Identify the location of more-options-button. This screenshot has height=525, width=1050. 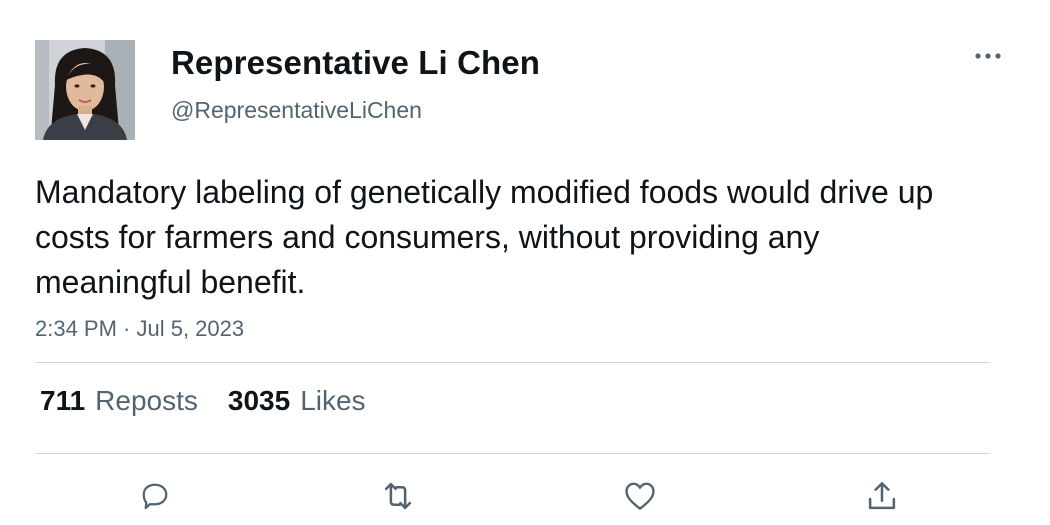
(988, 56).